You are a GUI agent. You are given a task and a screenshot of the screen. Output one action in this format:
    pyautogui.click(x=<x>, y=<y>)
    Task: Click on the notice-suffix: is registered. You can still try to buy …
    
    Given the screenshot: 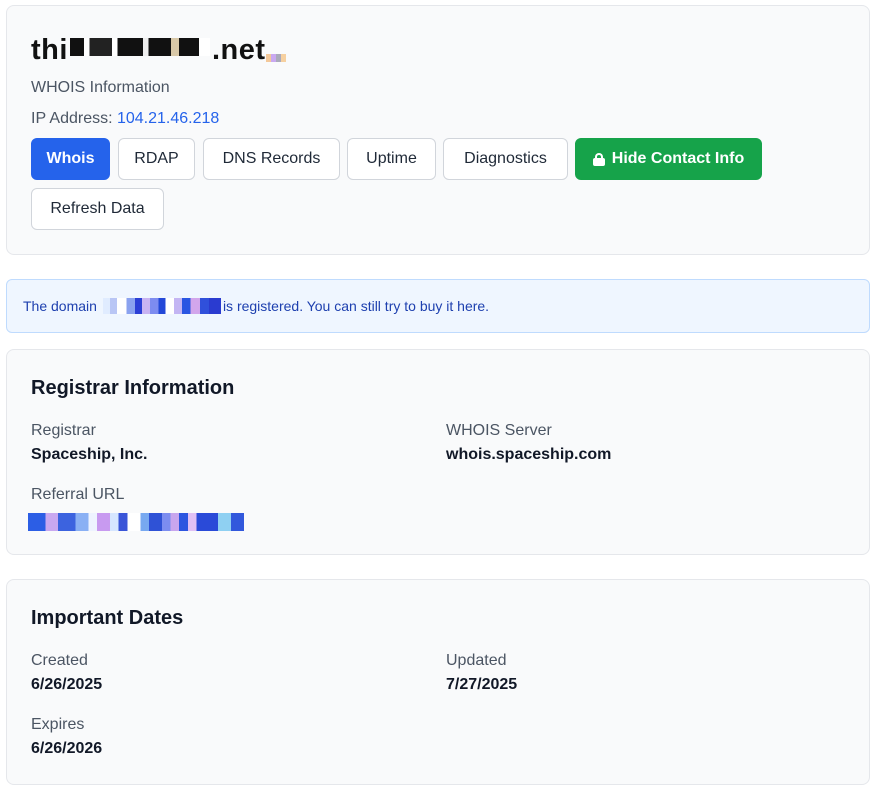 What is the action you would take?
    pyautogui.click(x=356, y=306)
    